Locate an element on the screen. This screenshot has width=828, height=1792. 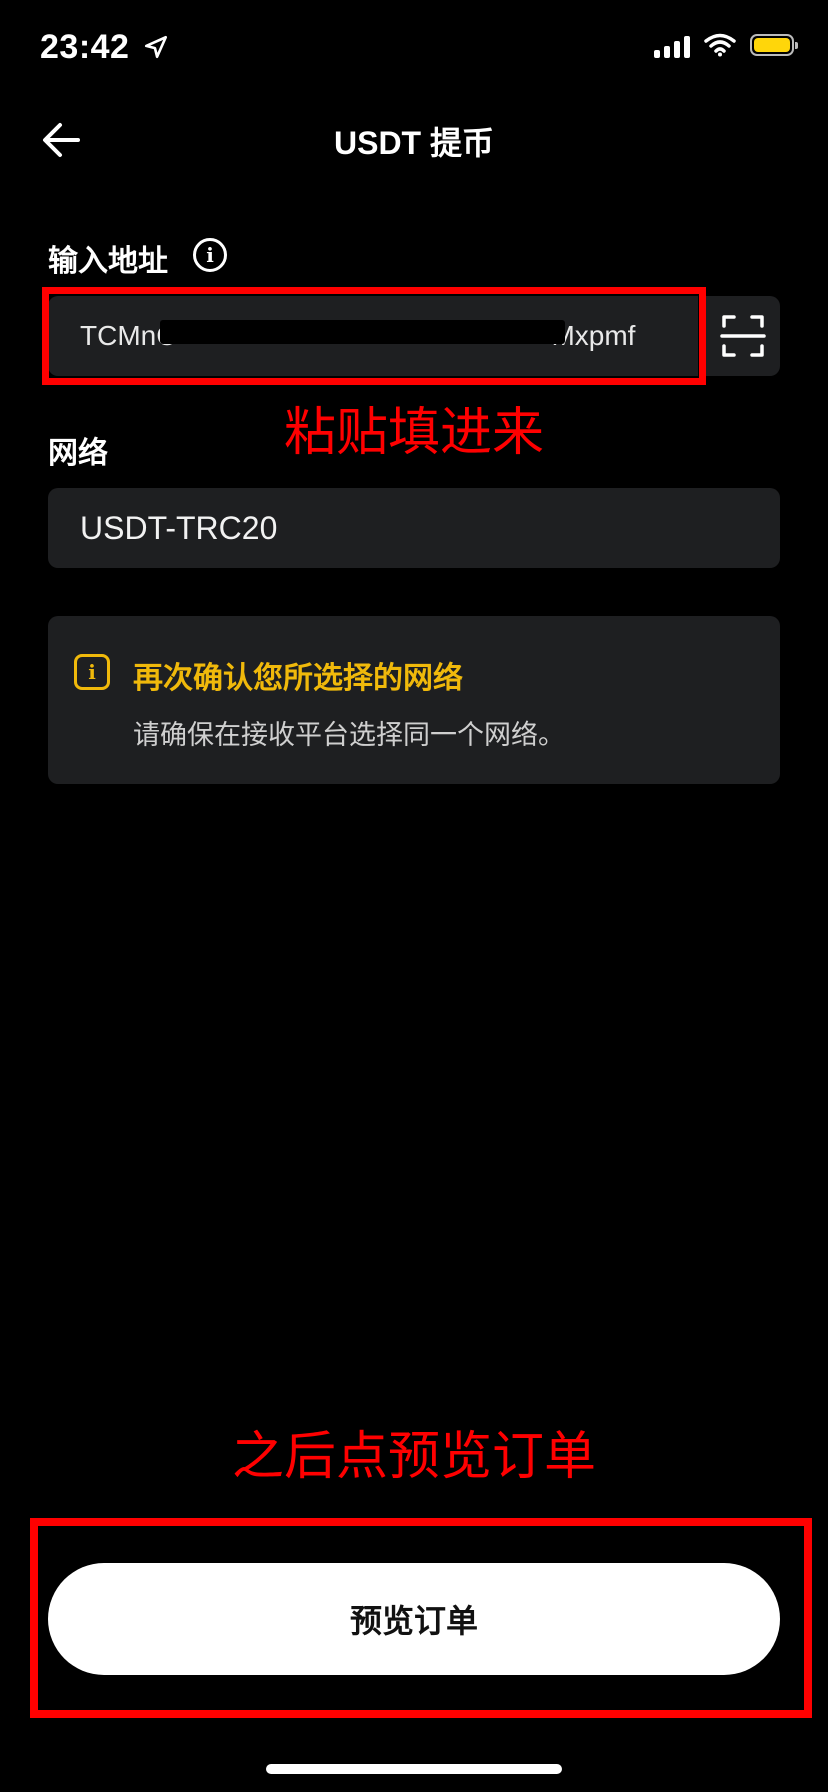
annotation-paste-text: 粘贴填进来 is located at coordinates (413, 433).